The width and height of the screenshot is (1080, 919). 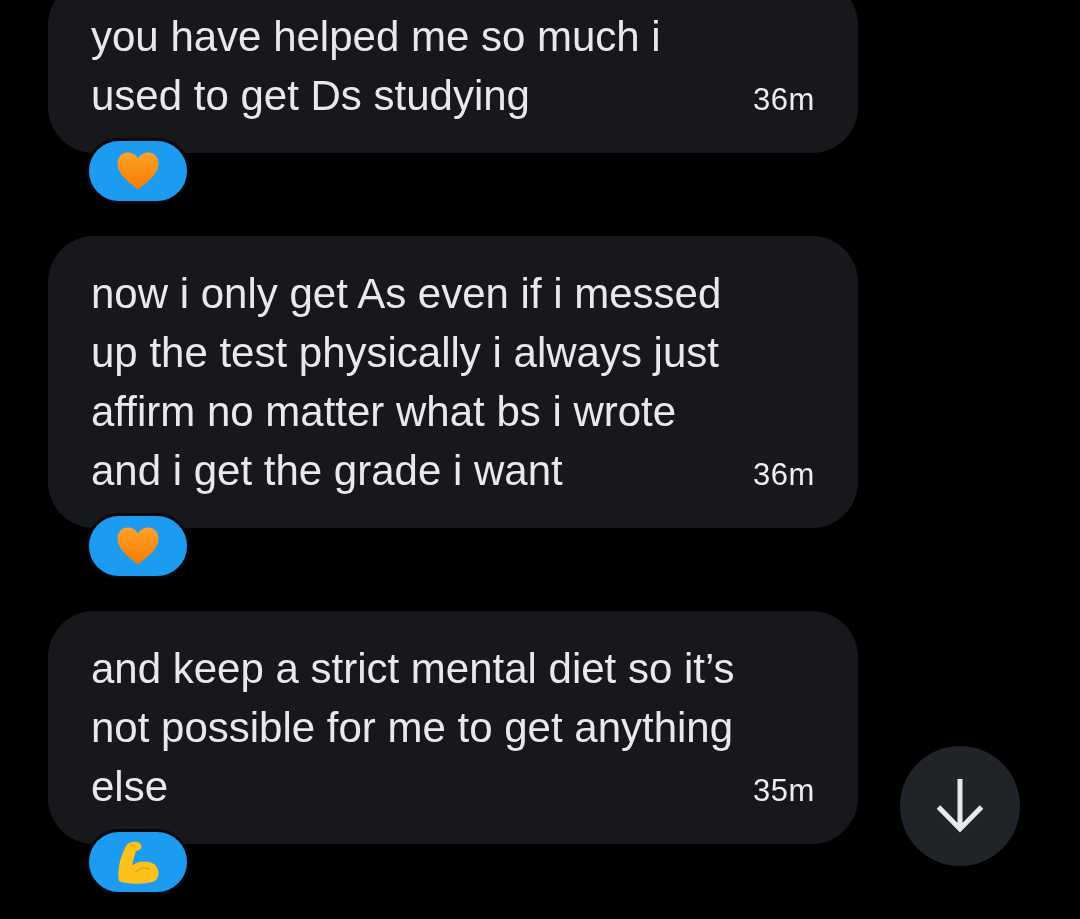 I want to click on message-timestamp: 35m, so click(x=783, y=791).